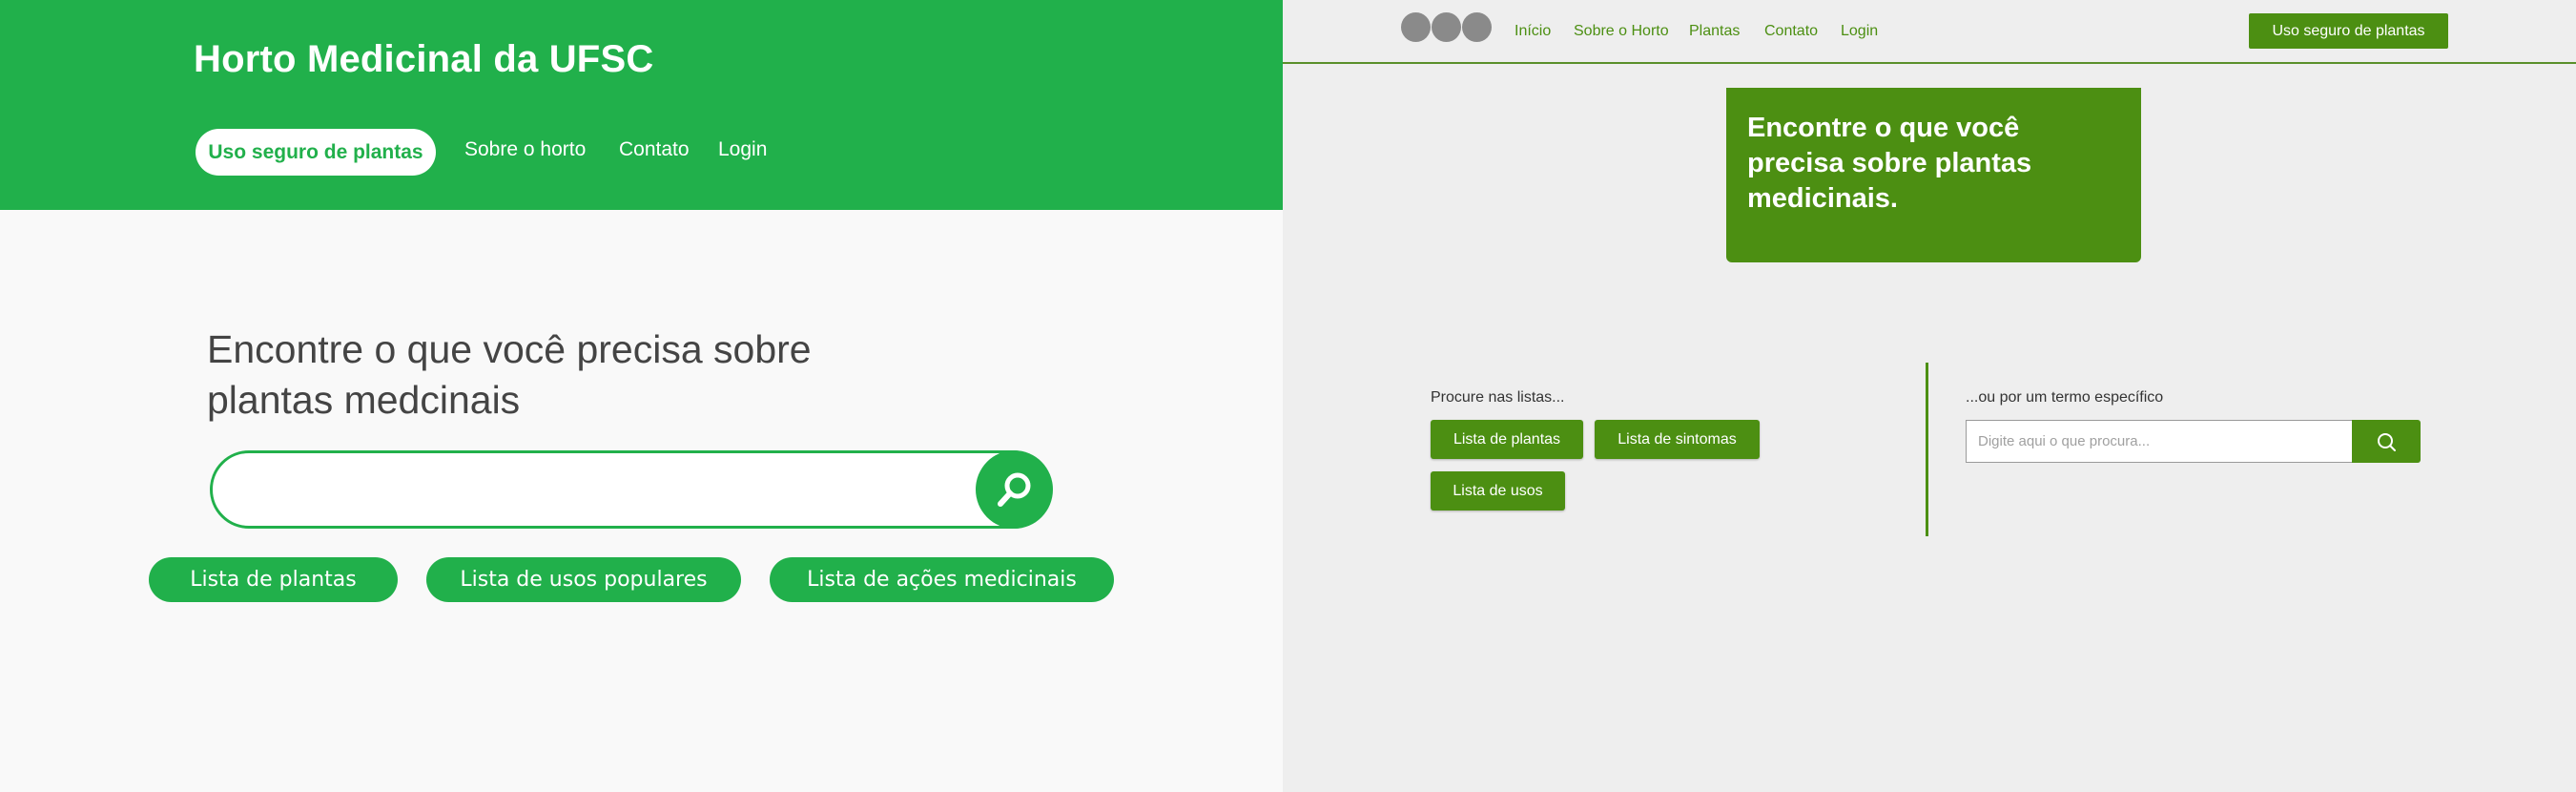 This screenshot has width=2576, height=792. What do you see at coordinates (424, 59) in the screenshot?
I see `site-title: Horto Medicinal da UFSC` at bounding box center [424, 59].